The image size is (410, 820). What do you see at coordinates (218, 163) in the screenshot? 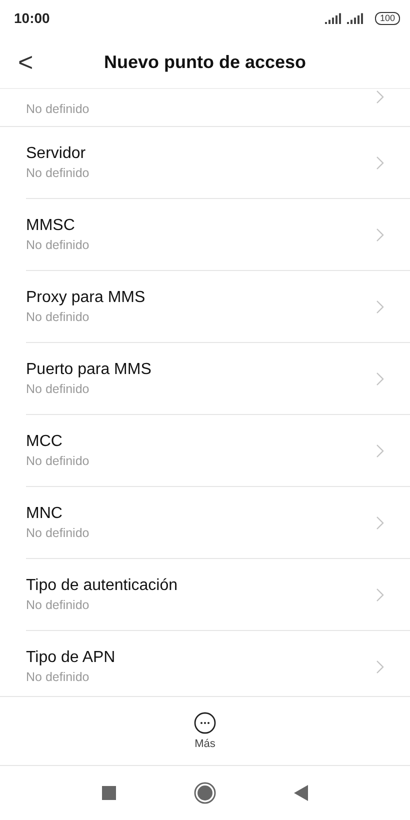
I see `settings-item: Servidor No definido` at bounding box center [218, 163].